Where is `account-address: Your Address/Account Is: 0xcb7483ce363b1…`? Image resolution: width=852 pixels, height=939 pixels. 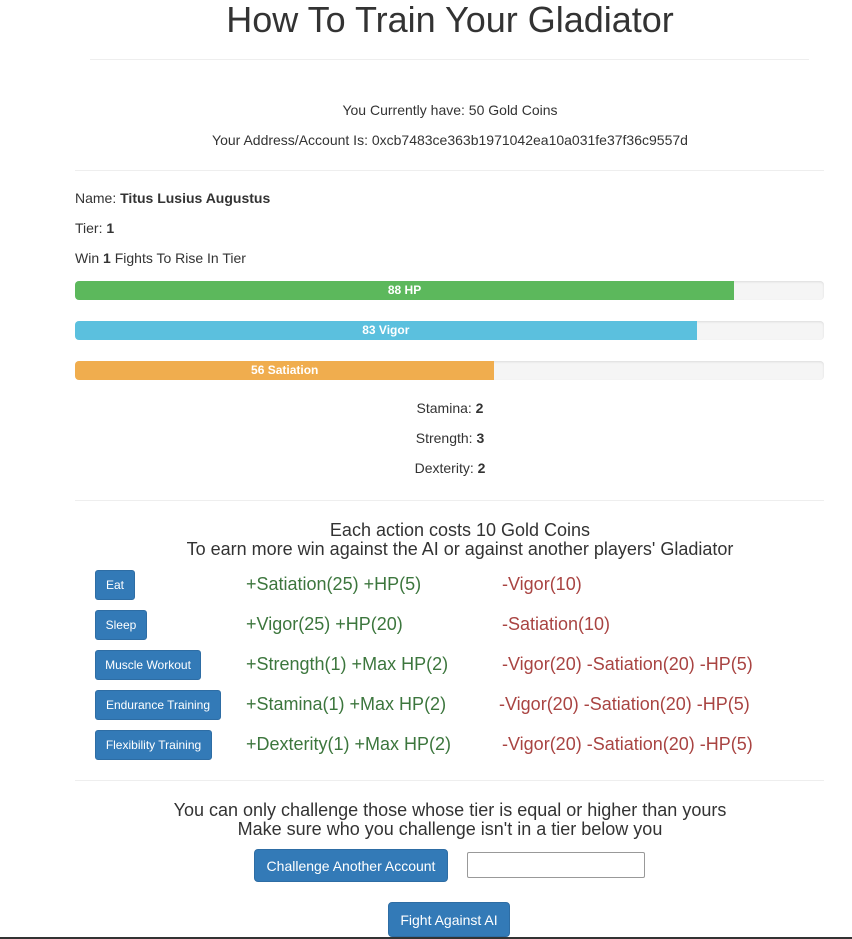 account-address: Your Address/Account Is: 0xcb7483ce363b1… is located at coordinates (450, 140).